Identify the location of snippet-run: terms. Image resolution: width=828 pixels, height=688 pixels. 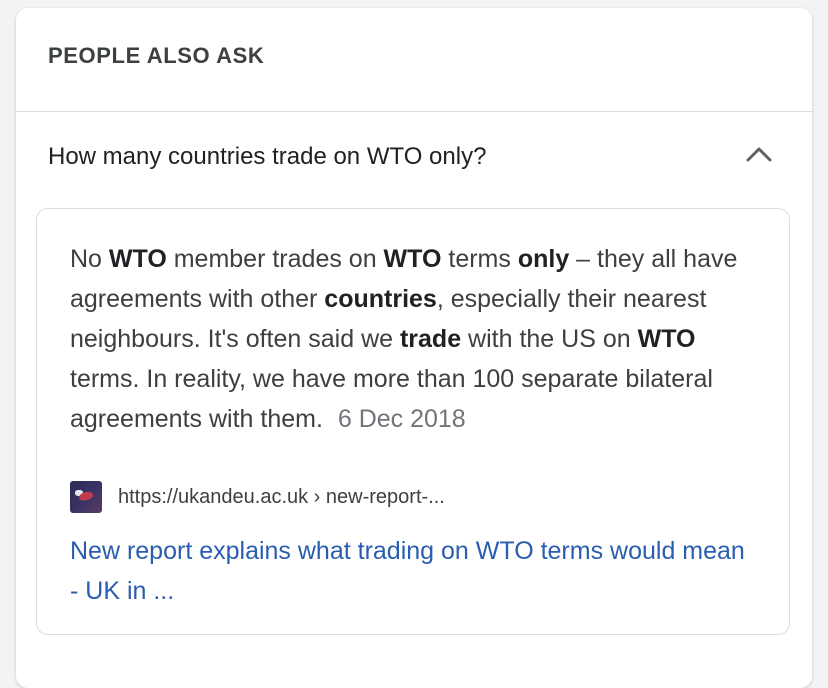
(479, 259).